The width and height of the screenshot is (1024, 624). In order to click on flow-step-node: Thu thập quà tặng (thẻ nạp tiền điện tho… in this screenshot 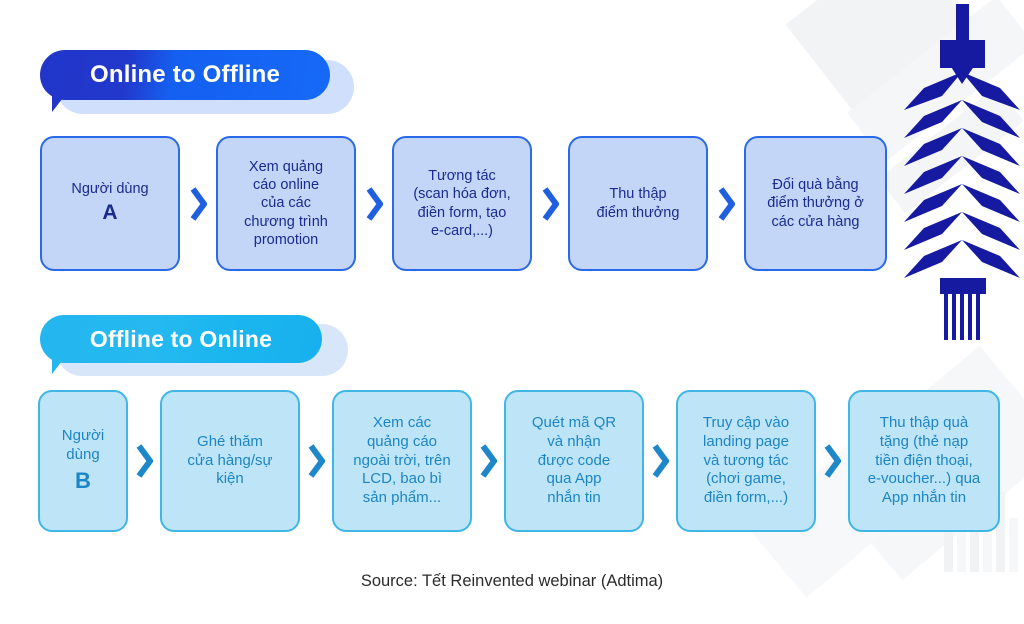, I will do `click(924, 461)`.